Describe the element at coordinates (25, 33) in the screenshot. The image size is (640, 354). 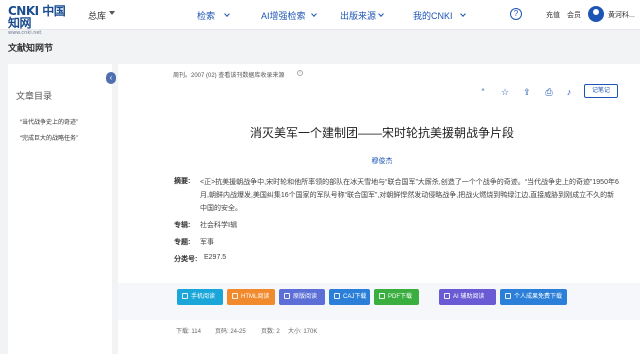
I see `logo-url: www.cnki.net` at that location.